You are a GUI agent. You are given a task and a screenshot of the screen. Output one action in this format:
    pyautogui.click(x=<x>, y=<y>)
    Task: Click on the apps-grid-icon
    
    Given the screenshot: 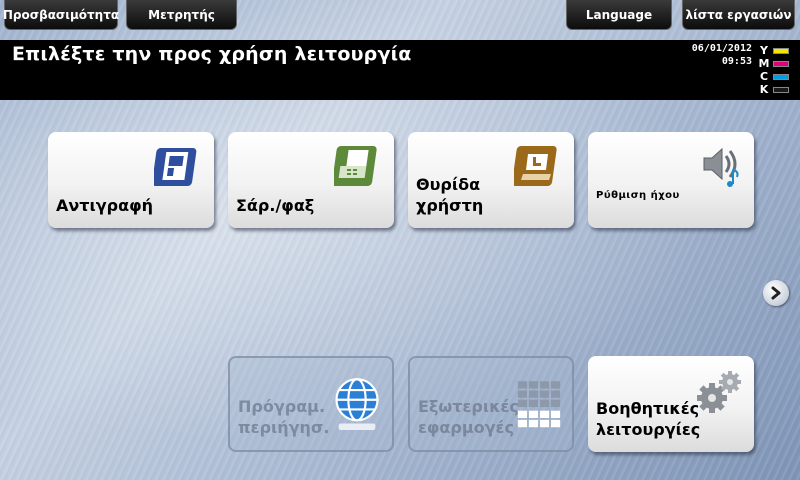 What is the action you would take?
    pyautogui.click(x=539, y=404)
    